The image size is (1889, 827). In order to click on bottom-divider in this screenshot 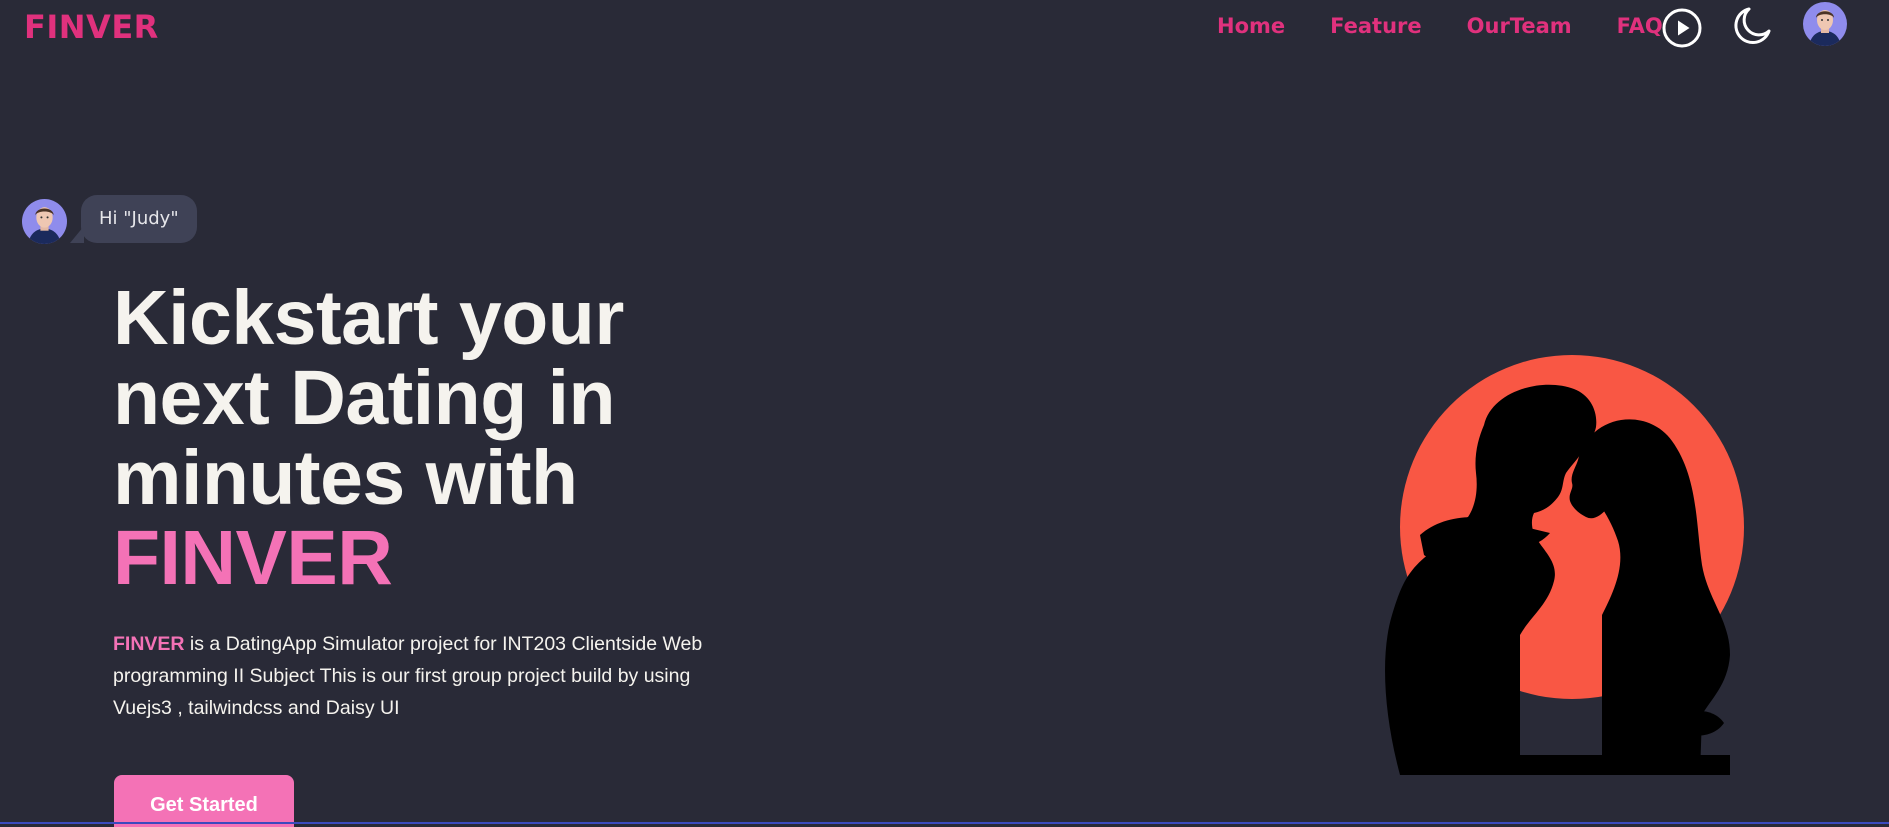, I will do `click(944, 823)`.